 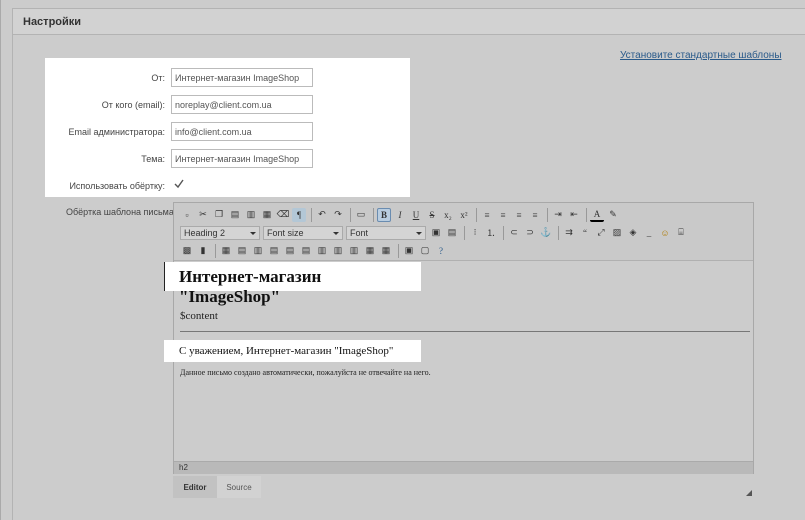 What do you see at coordinates (491, 233) in the screenshot?
I see `numbered-list-icon: ⒈` at bounding box center [491, 233].